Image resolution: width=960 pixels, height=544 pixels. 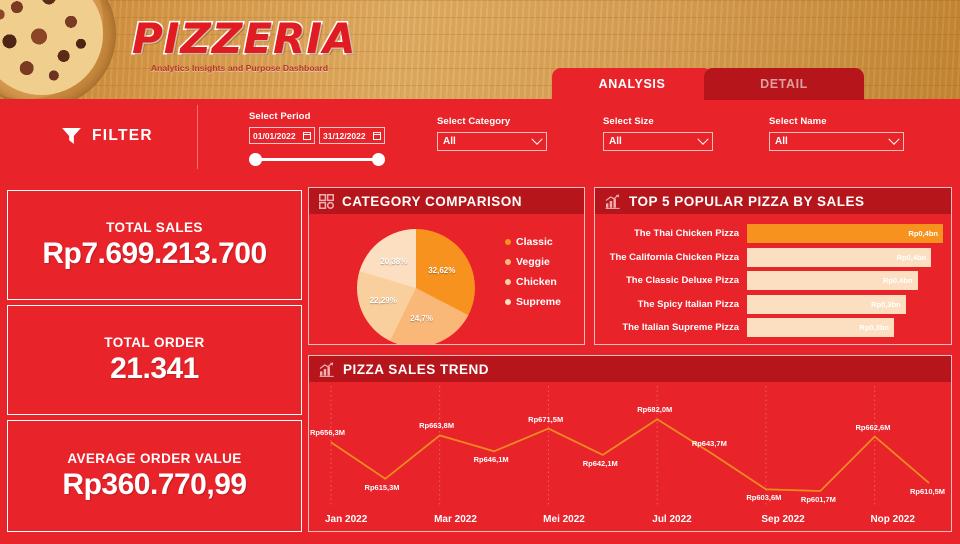 What do you see at coordinates (491, 460) in the screenshot?
I see `trend-value-label: Rp646,1M` at bounding box center [491, 460].